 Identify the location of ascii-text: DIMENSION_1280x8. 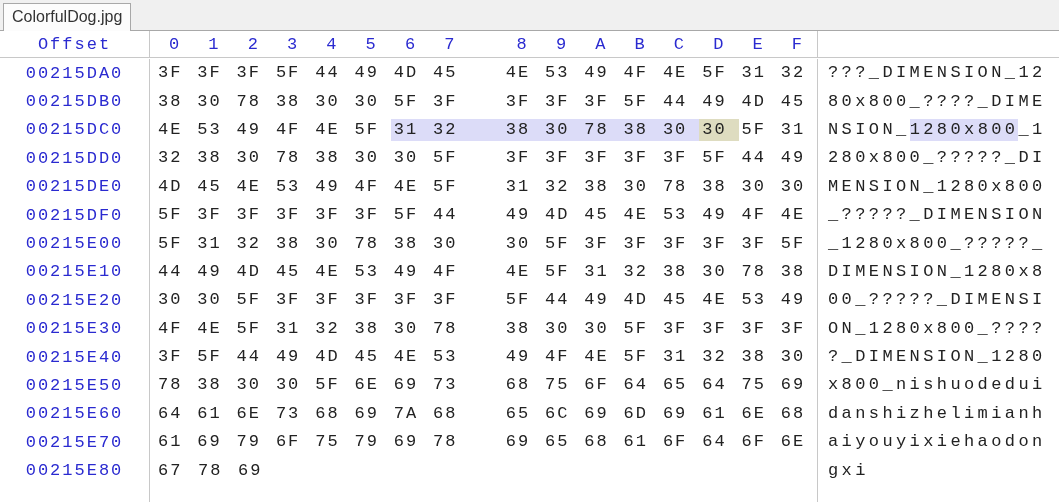
(937, 271).